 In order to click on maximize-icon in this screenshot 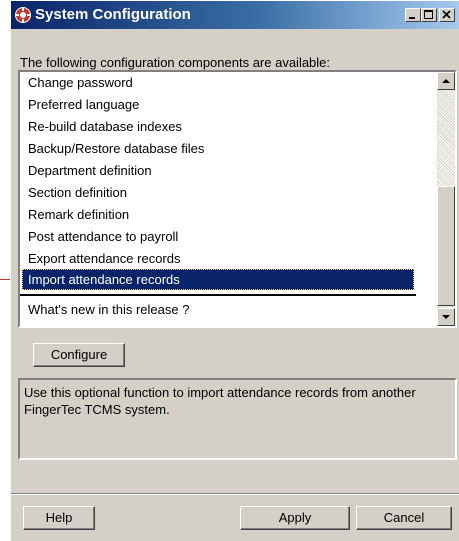, I will do `click(428, 14)`.